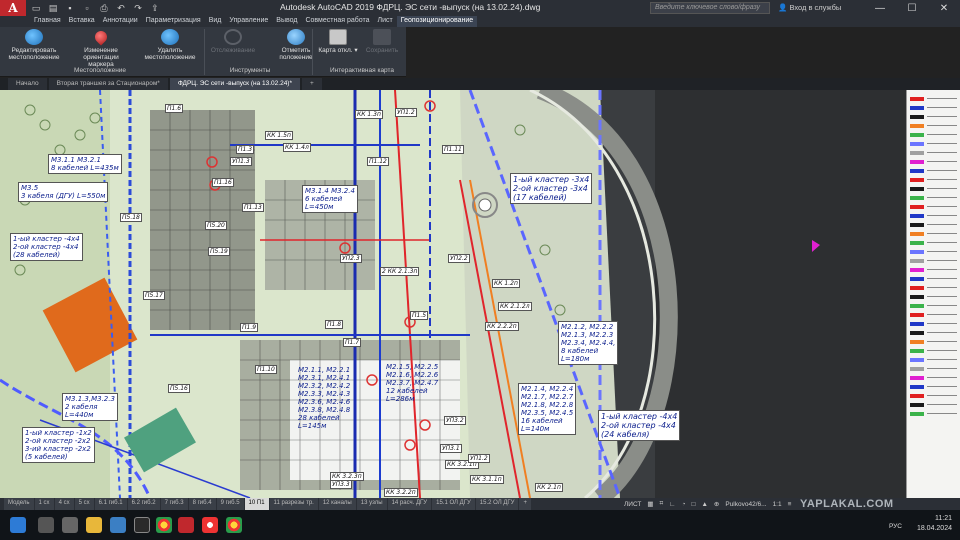 The width and height of the screenshot is (960, 540). What do you see at coordinates (704, 504) in the screenshot?
I see `annotation-scale-icon: ▲` at bounding box center [704, 504].